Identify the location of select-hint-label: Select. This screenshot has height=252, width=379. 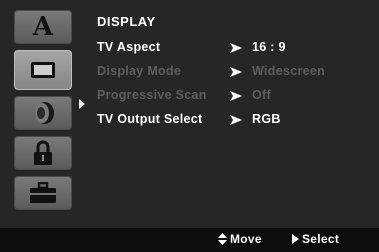
(321, 239).